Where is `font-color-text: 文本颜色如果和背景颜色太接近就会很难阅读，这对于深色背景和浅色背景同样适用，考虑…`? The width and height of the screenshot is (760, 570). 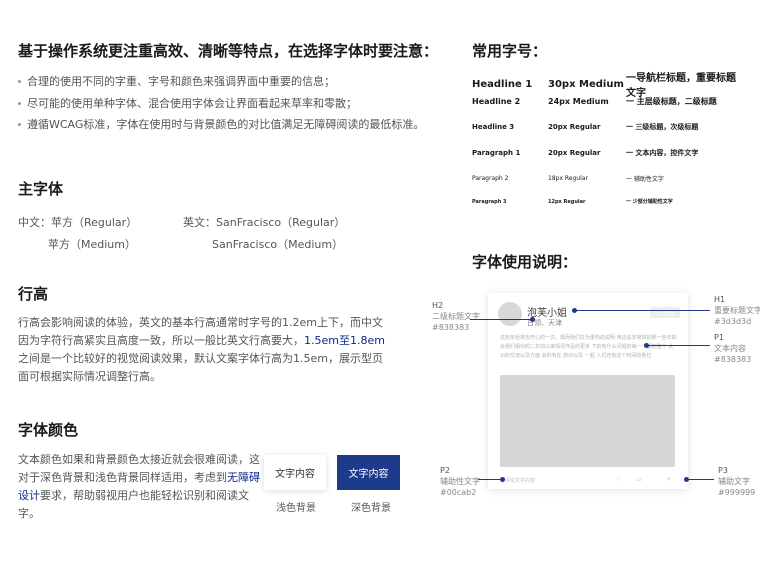
font-color-text: 文本颜色如果和背景颜色太接近就会很难阅读，这对于深色背景和浅色背景同样适用，考虑… is located at coordinates (140, 487).